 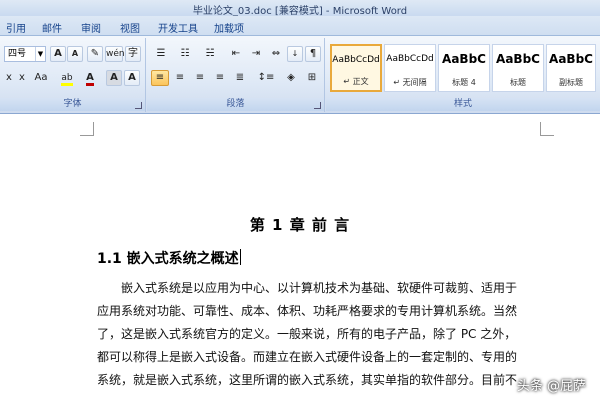 What do you see at coordinates (178, 27) in the screenshot?
I see `tab-developer: 开发工具` at bounding box center [178, 27].